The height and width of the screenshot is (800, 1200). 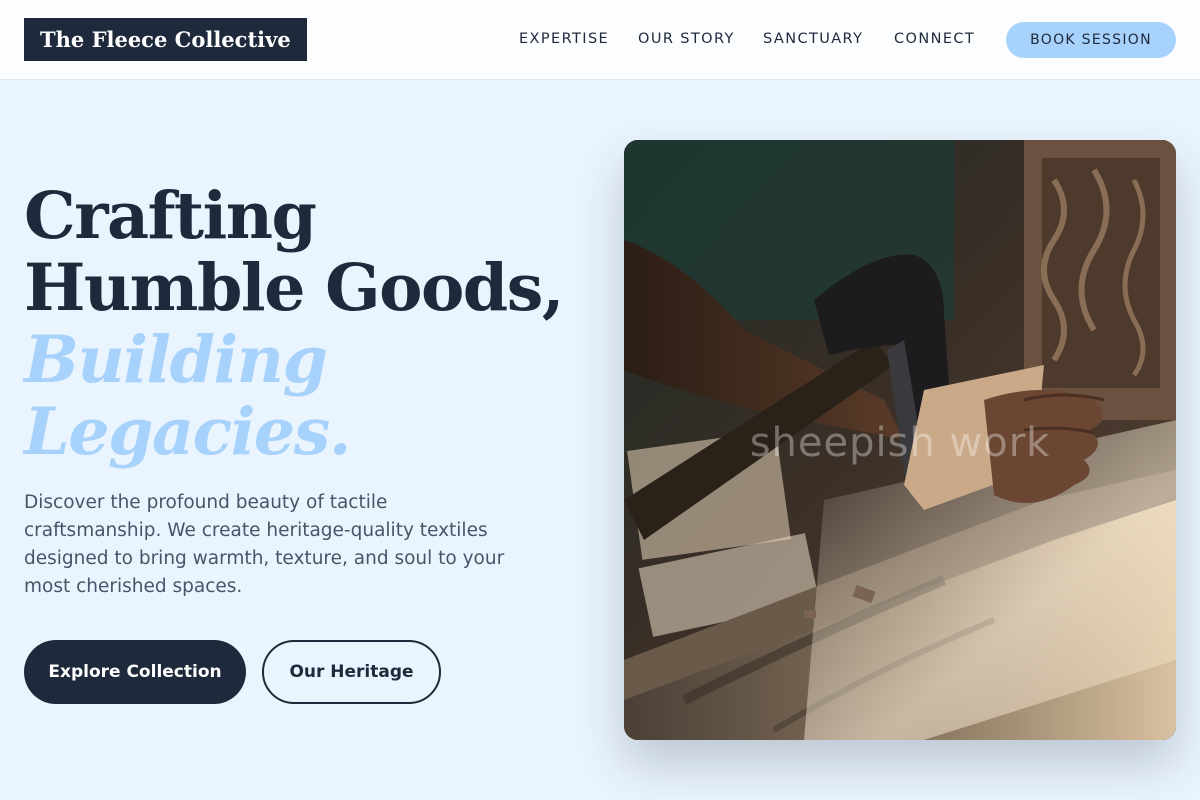 I want to click on headline-line-2: Humble Goods,, so click(x=294, y=288).